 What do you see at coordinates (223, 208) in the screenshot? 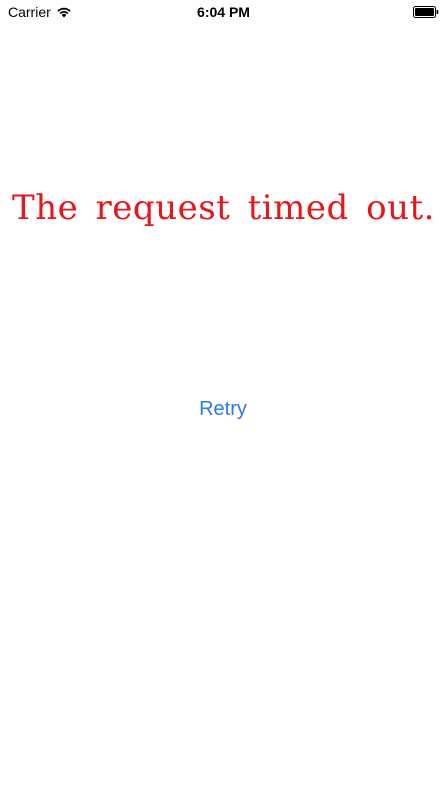
I see `error-message: The request timed out.` at bounding box center [223, 208].